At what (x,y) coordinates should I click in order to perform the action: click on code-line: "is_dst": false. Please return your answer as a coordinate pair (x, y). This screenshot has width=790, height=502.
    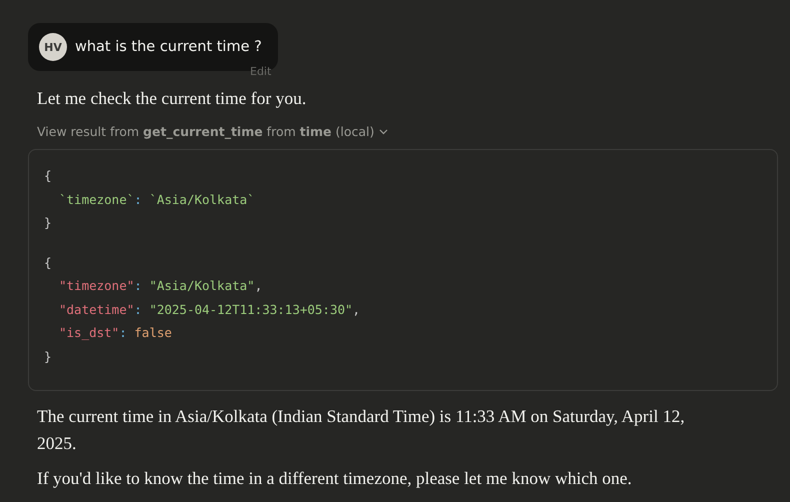
    Looking at the image, I should click on (115, 333).